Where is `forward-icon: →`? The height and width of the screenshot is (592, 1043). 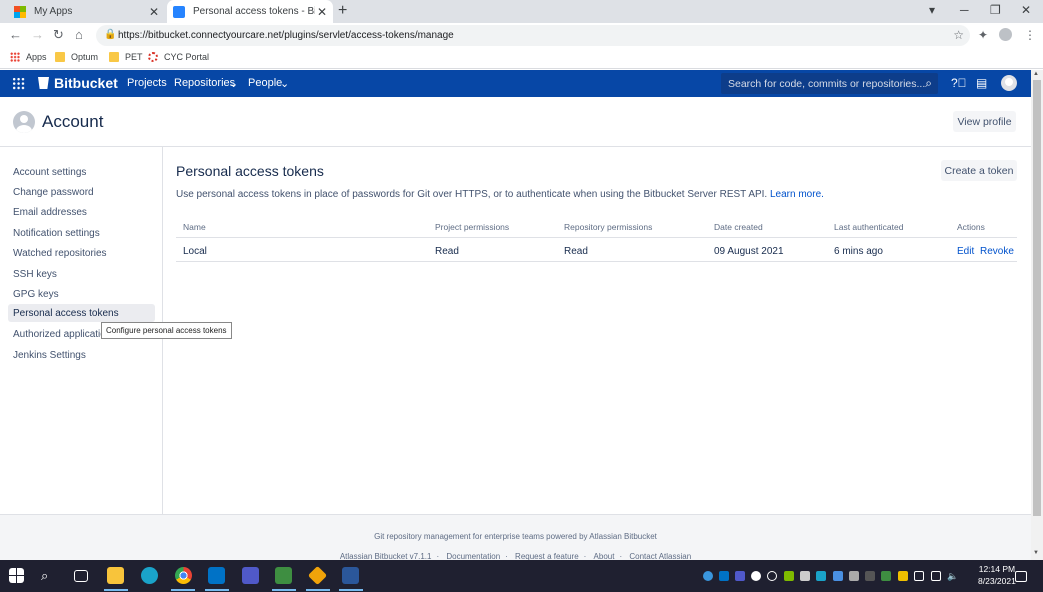
forward-icon: → is located at coordinates (37, 34).